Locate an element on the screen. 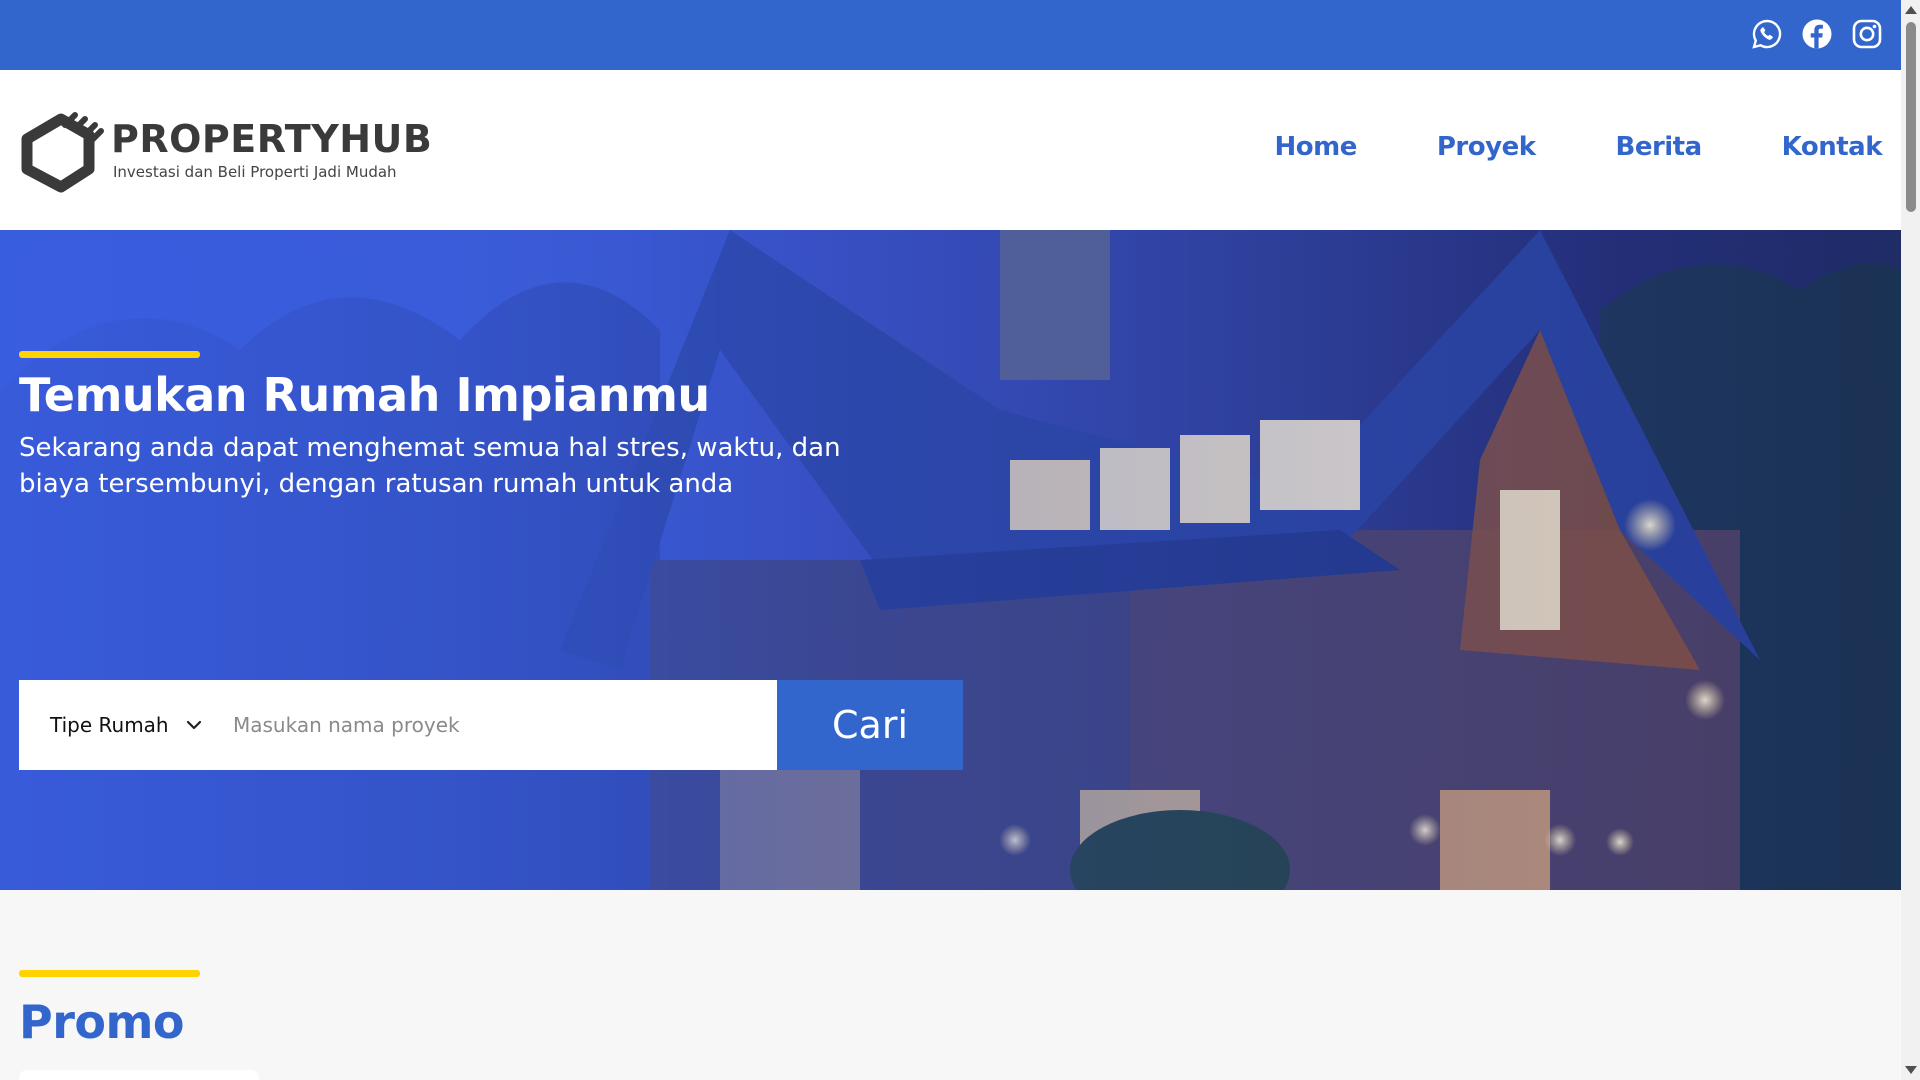 This screenshot has height=1080, width=1920. nav-berita: Berita is located at coordinates (1659, 147).